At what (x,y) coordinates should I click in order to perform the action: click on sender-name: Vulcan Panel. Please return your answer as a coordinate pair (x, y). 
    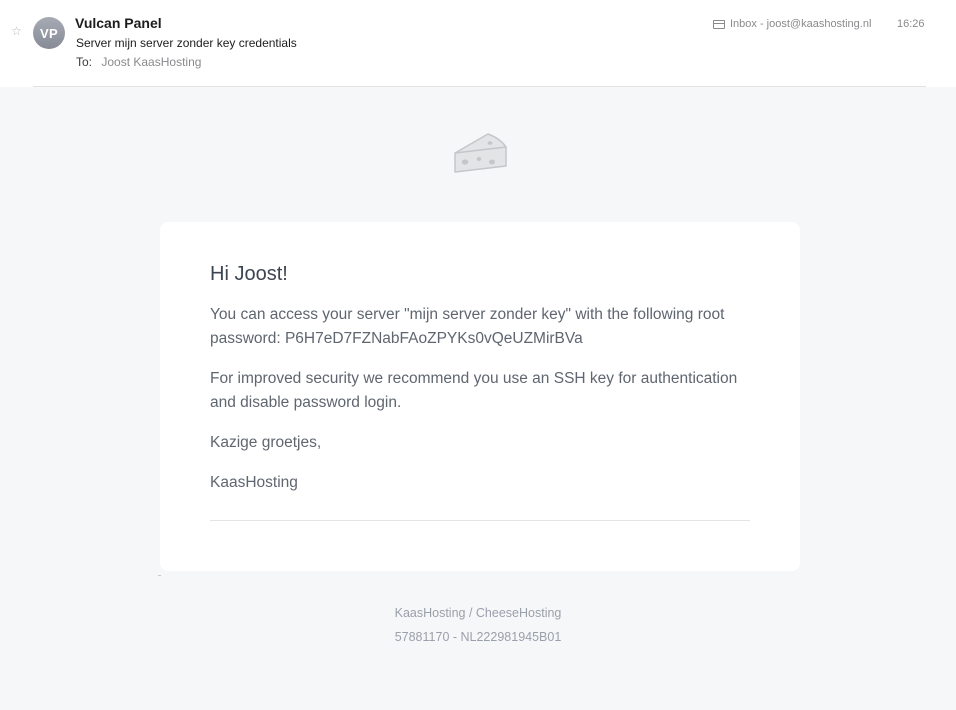
    Looking at the image, I should click on (118, 23).